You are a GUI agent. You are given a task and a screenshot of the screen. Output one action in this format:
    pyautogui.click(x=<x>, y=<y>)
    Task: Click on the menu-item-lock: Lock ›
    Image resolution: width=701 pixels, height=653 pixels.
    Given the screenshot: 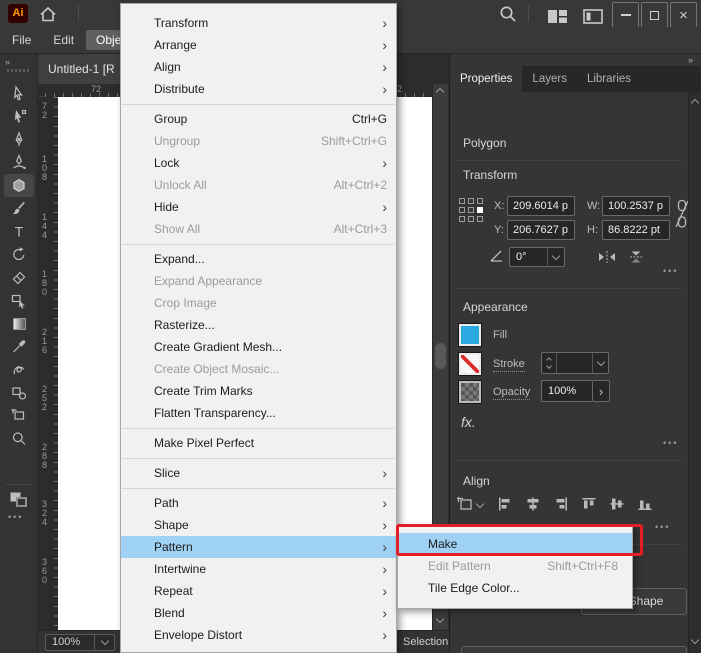 What is the action you would take?
    pyautogui.click(x=258, y=163)
    